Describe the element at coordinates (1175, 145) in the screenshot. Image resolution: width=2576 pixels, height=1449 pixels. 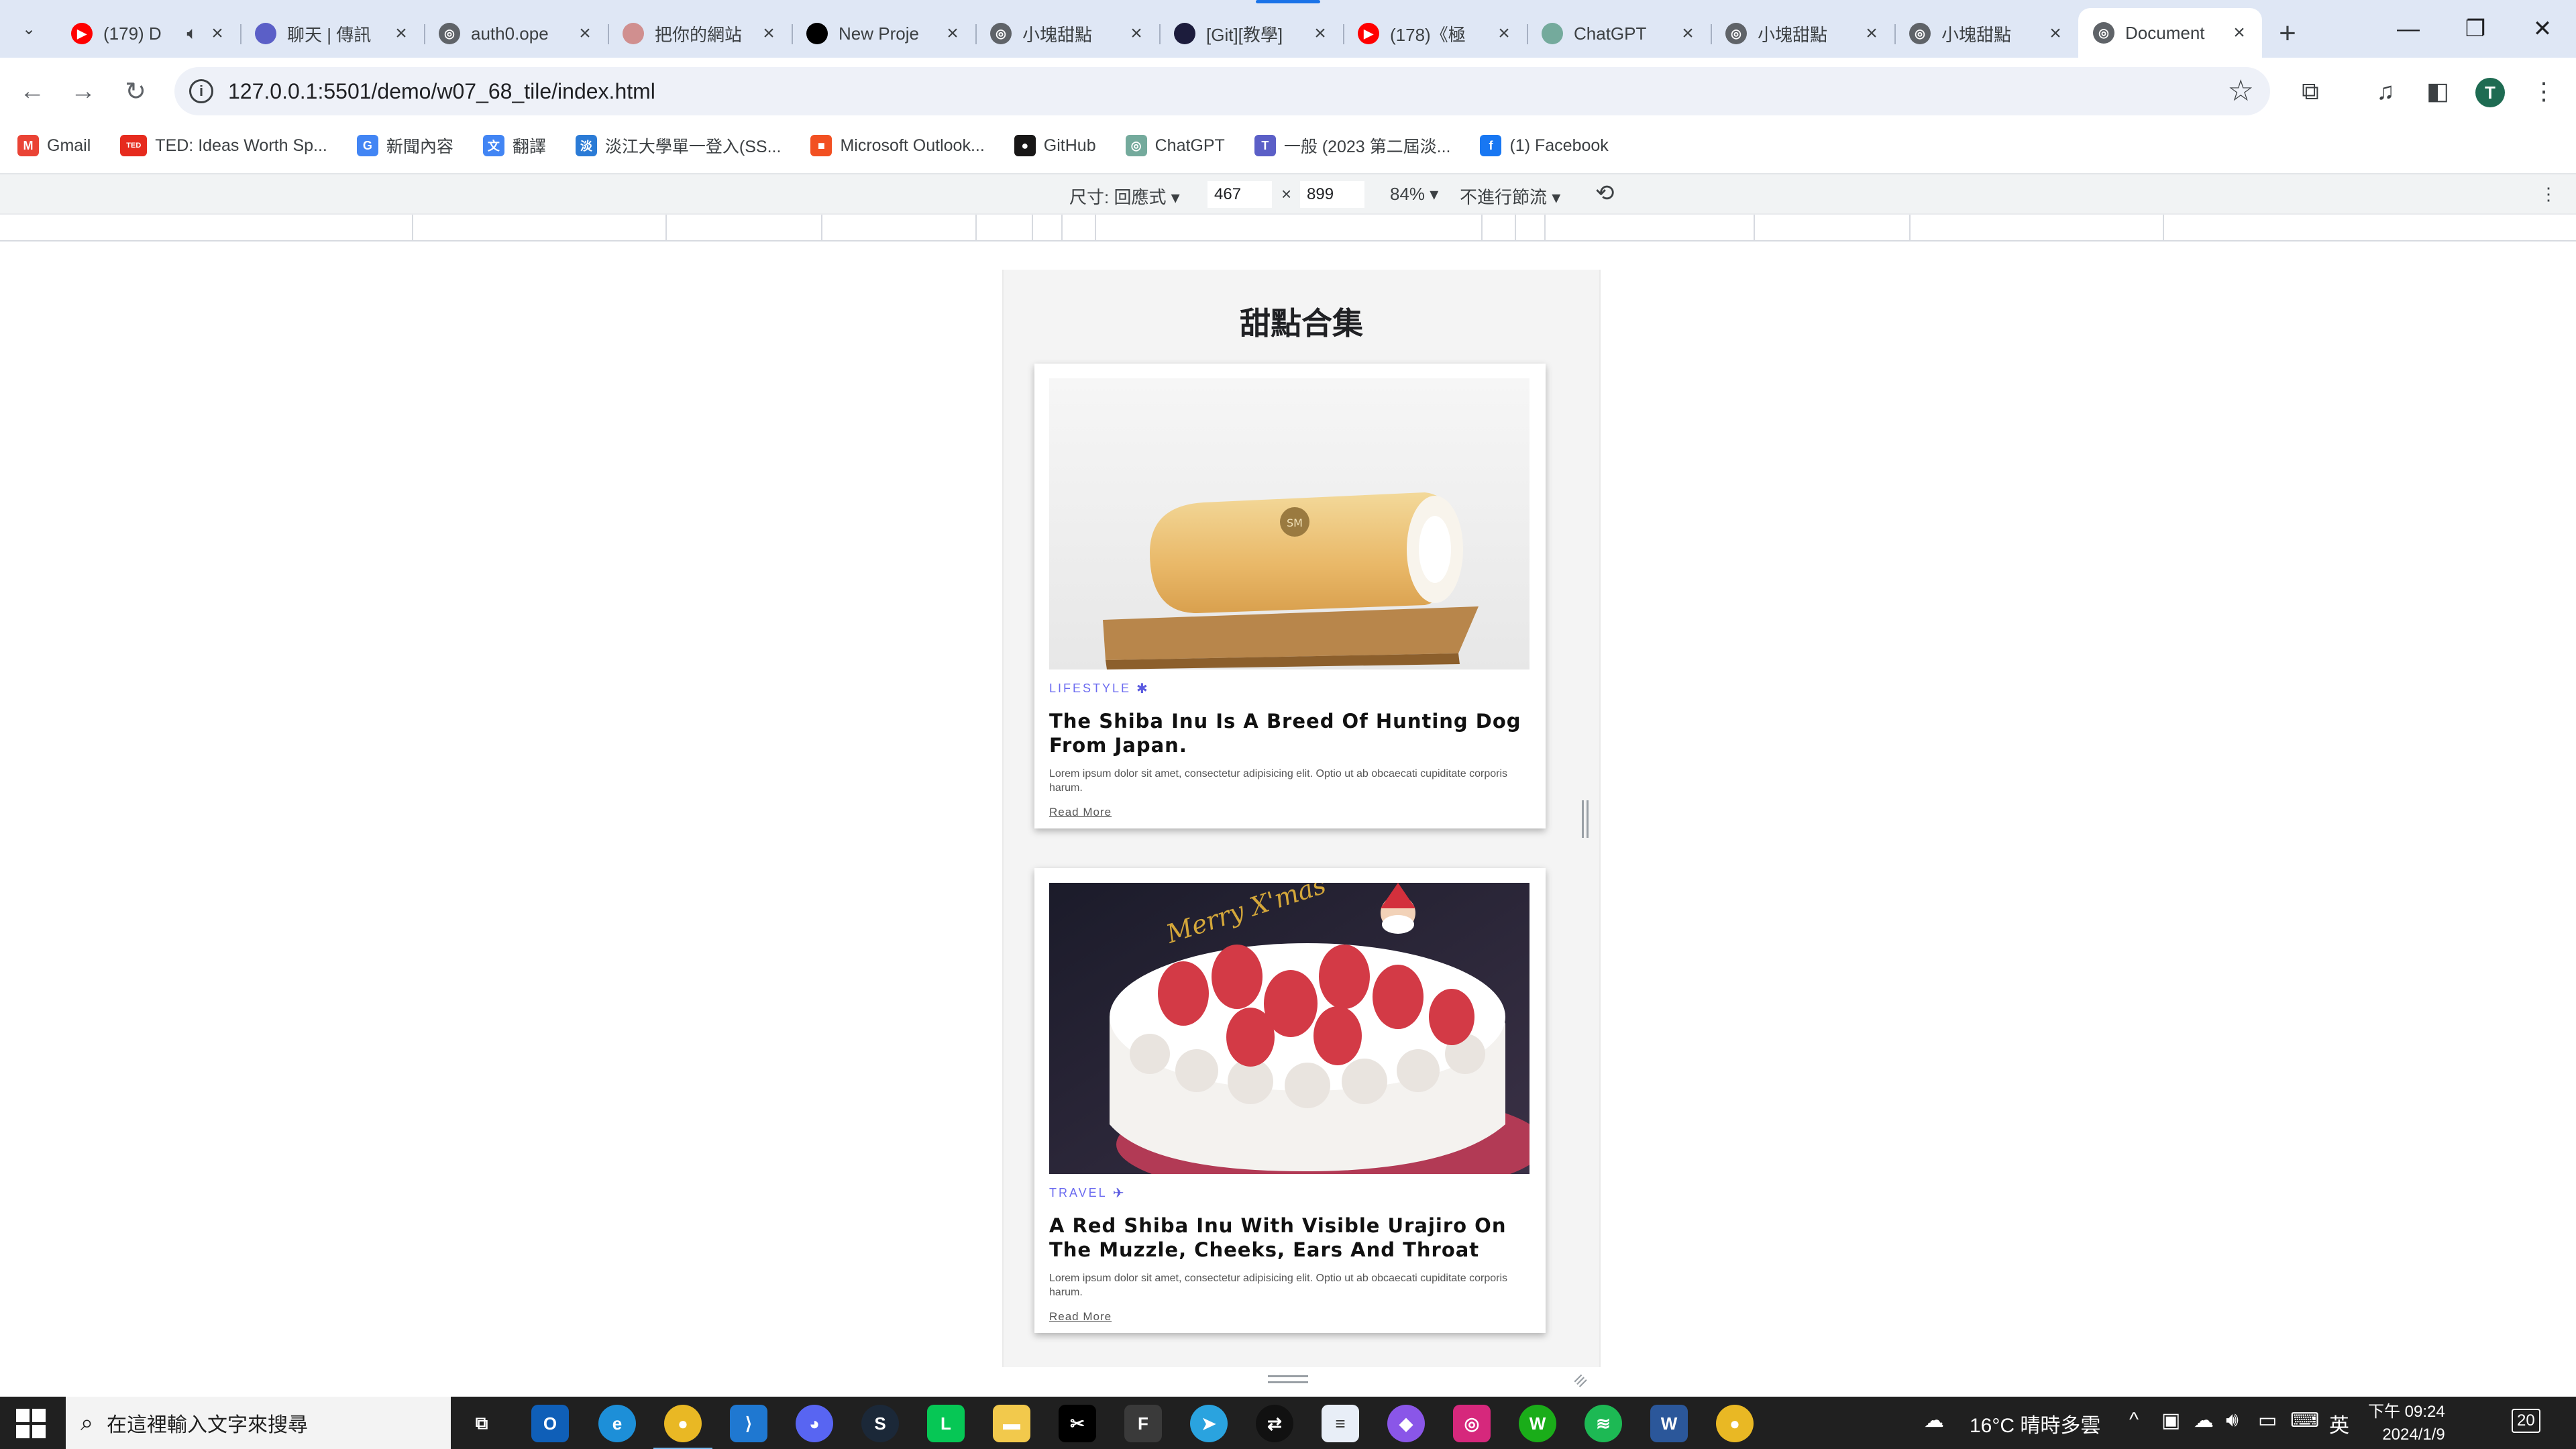
I see `bookmark-item: ◎ ChatGPT` at that location.